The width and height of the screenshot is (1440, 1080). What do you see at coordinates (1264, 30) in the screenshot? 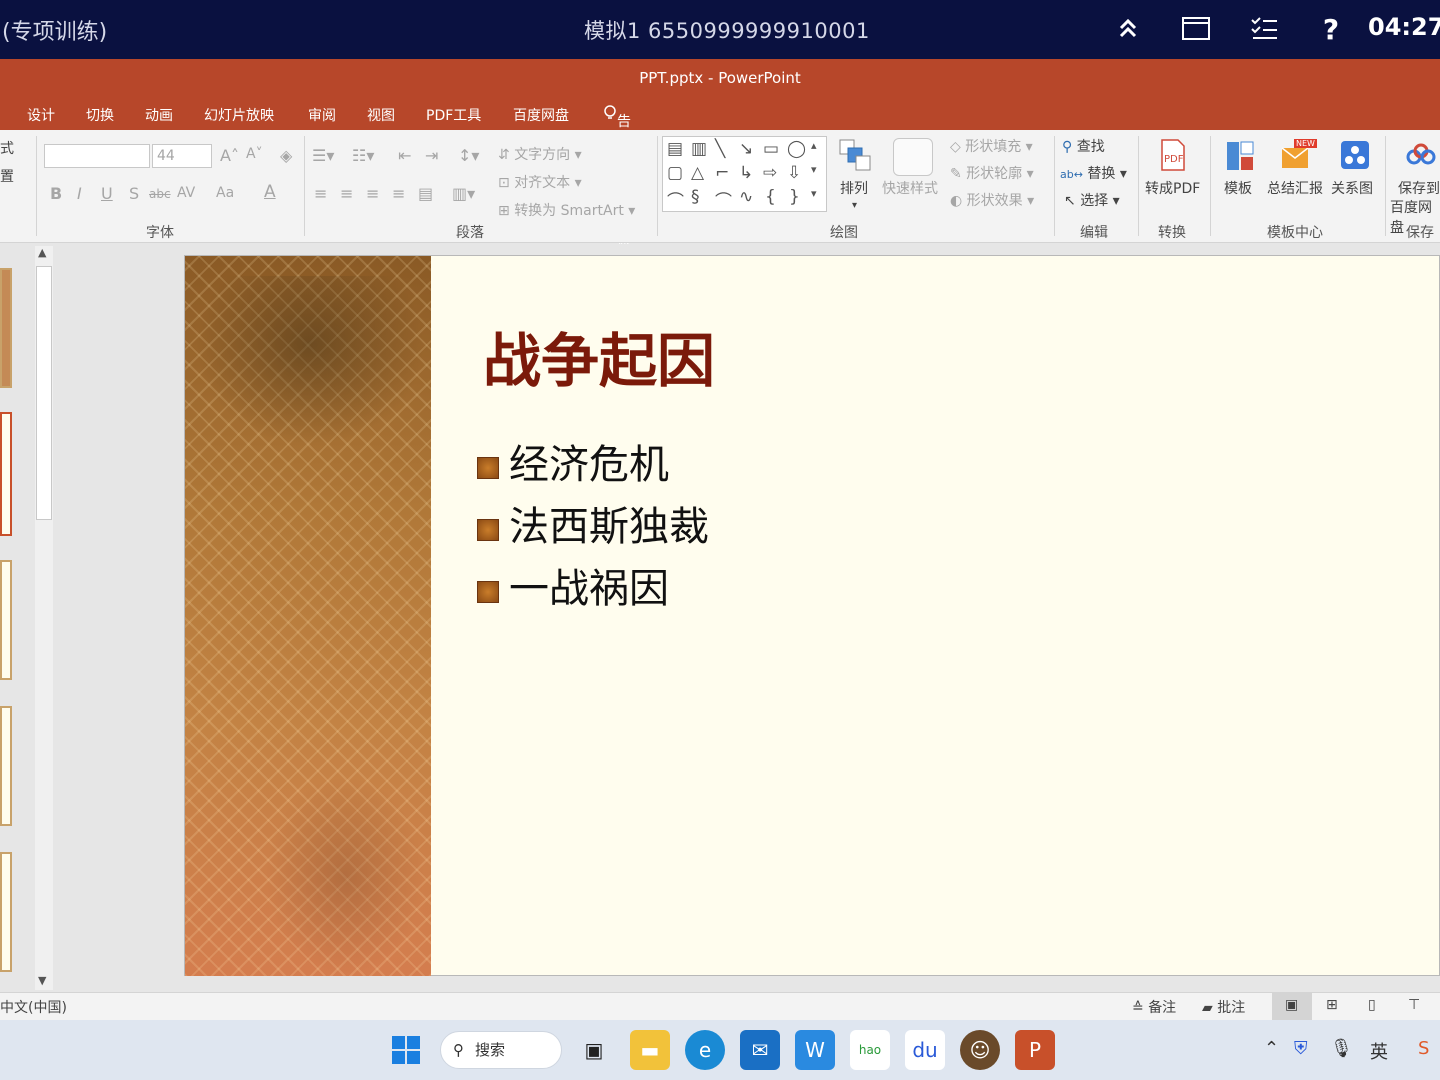
I see `checklist-icon` at bounding box center [1264, 30].